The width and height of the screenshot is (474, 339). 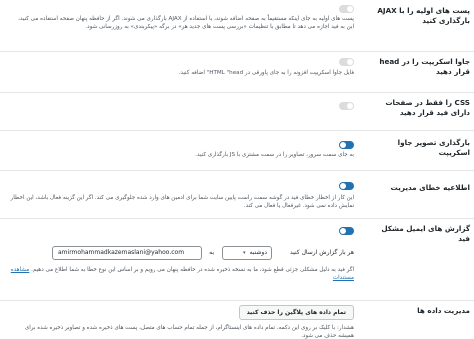 I want to click on setting-title-ajax: پست های اولیه را با AJAX بارگذاری کنید, so click(x=423, y=15).